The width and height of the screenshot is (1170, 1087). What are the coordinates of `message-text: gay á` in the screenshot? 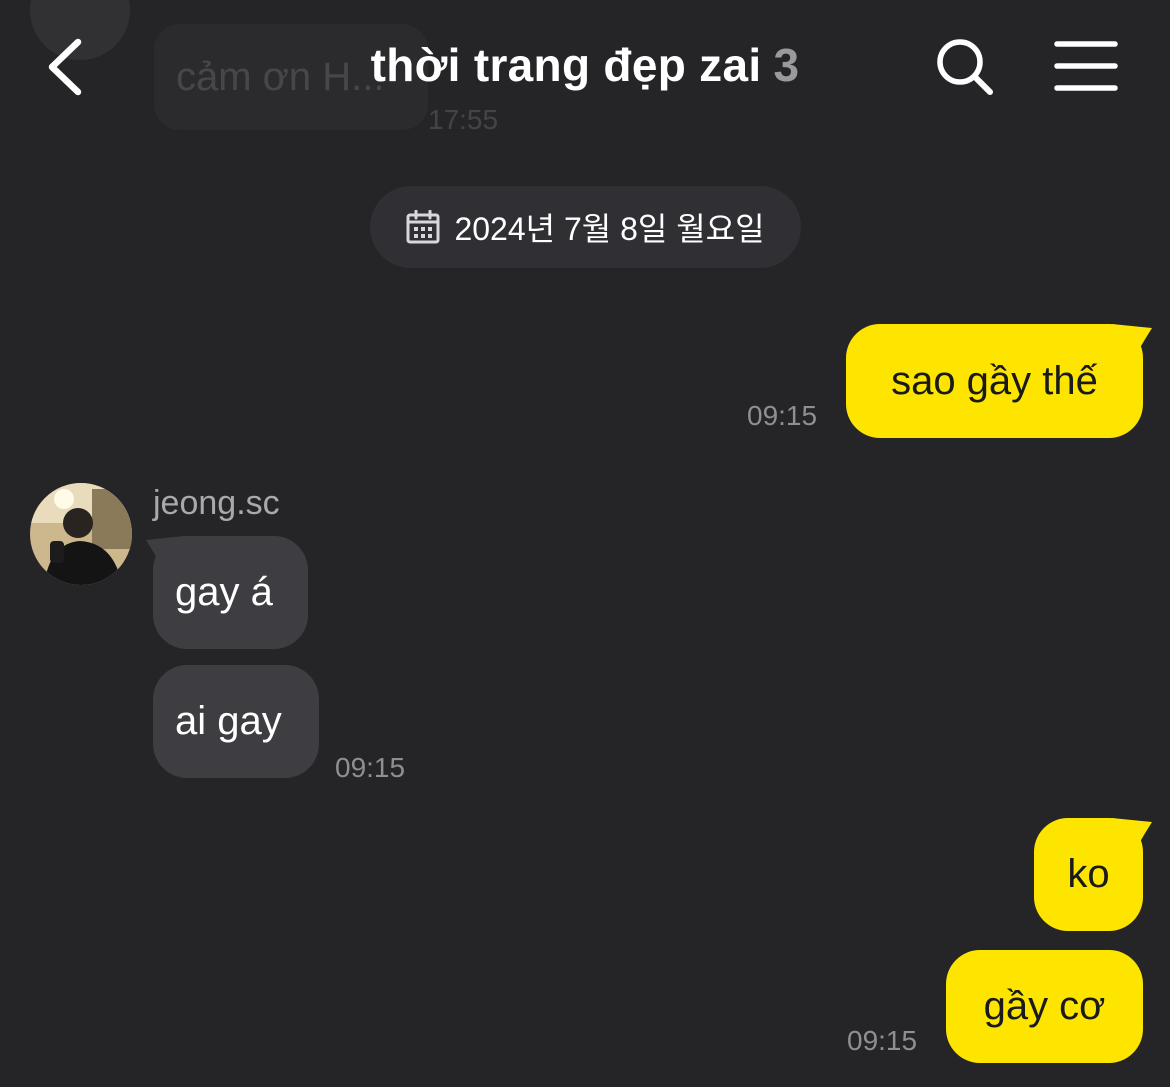 It's located at (224, 592).